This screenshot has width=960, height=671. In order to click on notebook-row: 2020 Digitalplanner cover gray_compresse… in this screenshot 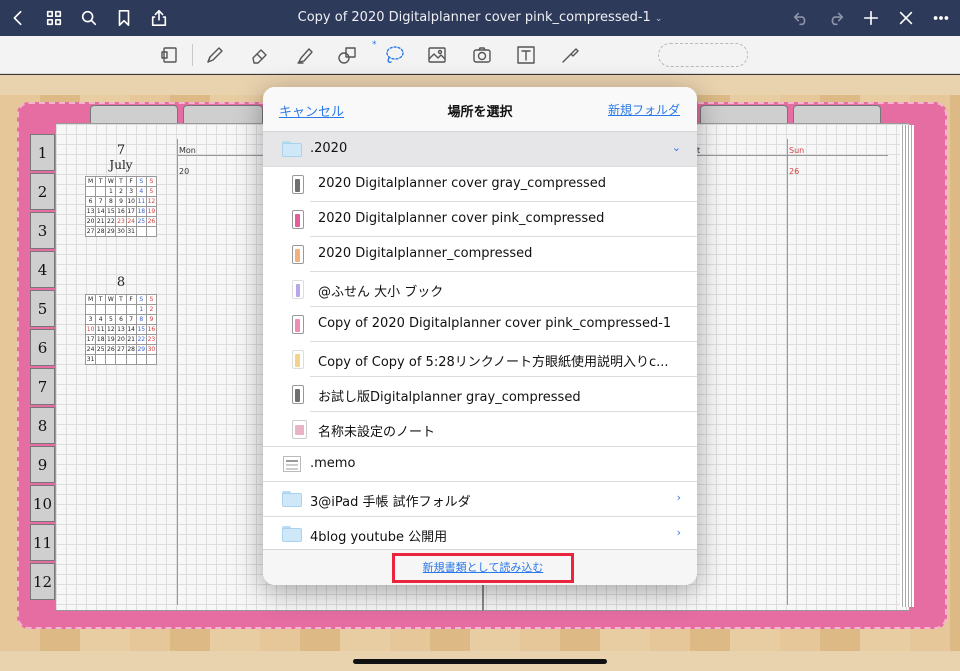, I will do `click(480, 184)`.